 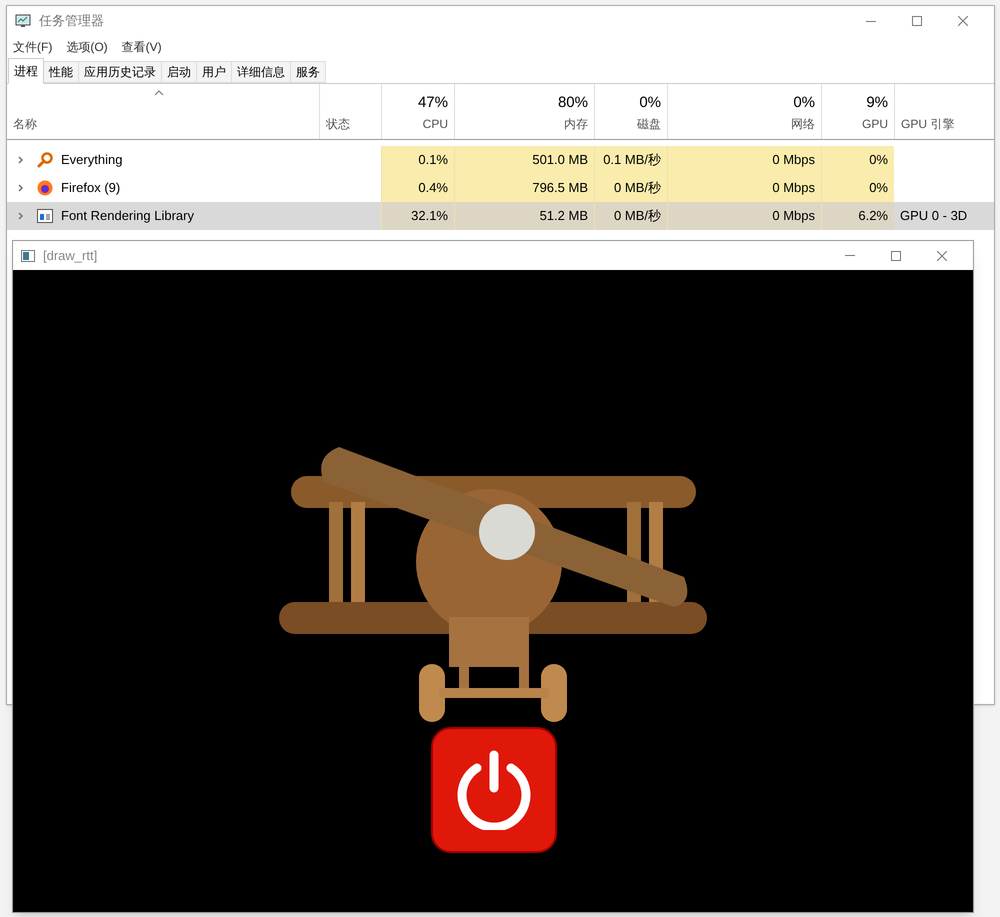 What do you see at coordinates (933, 216) in the screenshot?
I see `table-cell-text: GPU 0 - 3D` at bounding box center [933, 216].